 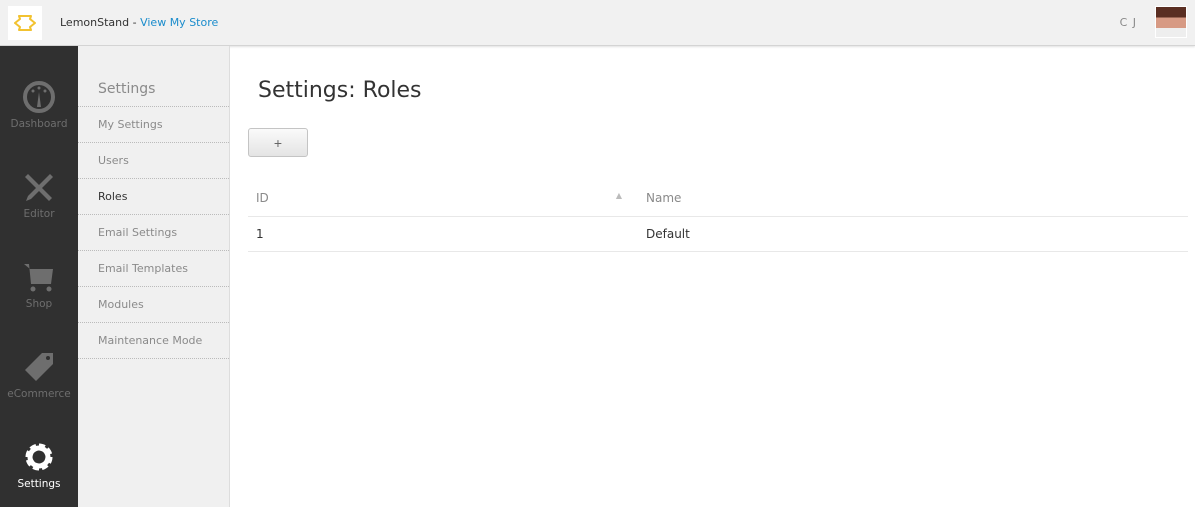 What do you see at coordinates (39, 367) in the screenshot?
I see `tag-icon` at bounding box center [39, 367].